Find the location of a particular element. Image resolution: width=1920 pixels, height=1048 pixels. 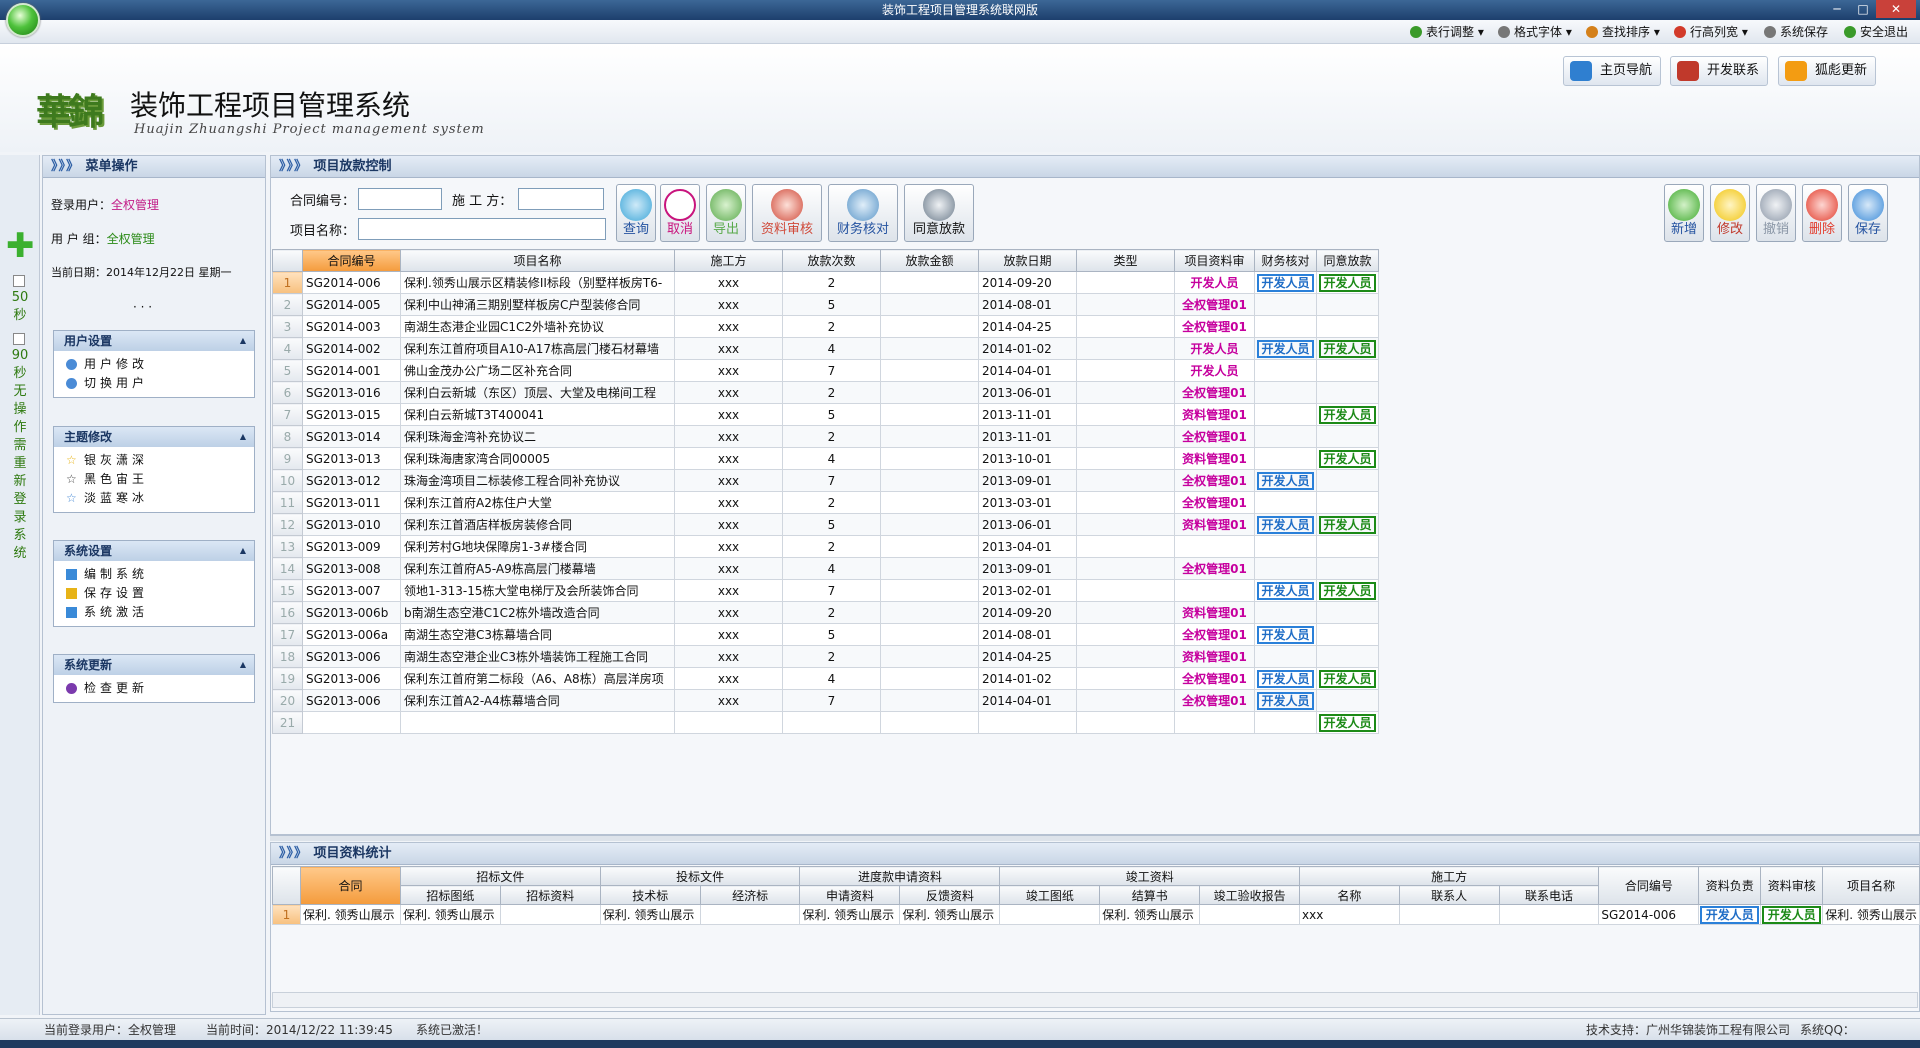

table-row: 21 开发人员 is located at coordinates (825, 722).